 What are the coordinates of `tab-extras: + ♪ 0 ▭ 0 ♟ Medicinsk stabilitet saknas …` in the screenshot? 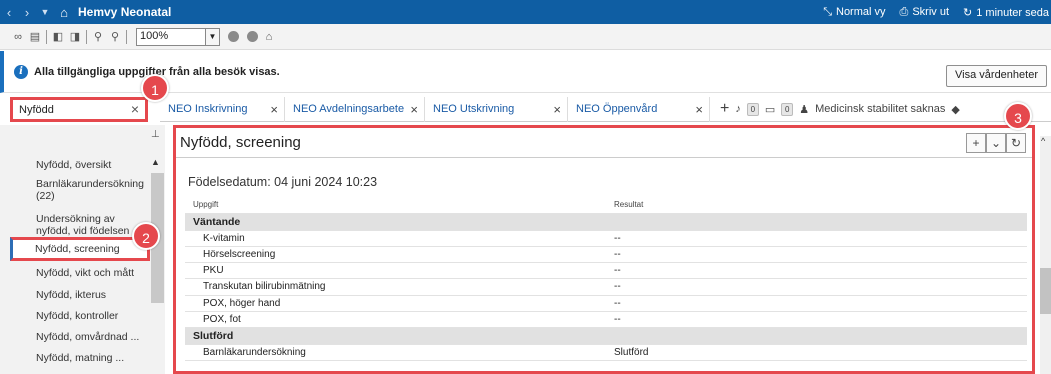 It's located at (840, 109).